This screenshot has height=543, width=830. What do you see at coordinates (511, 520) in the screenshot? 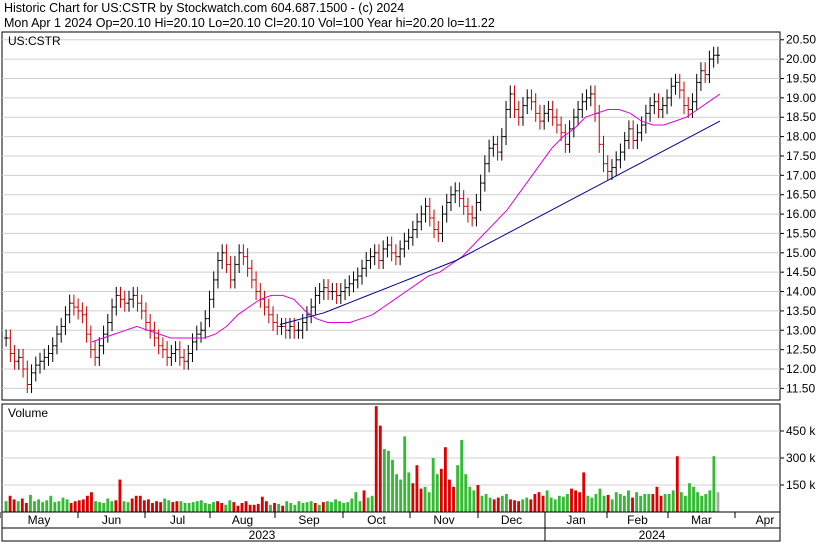
I see `month-label: Dec` at bounding box center [511, 520].